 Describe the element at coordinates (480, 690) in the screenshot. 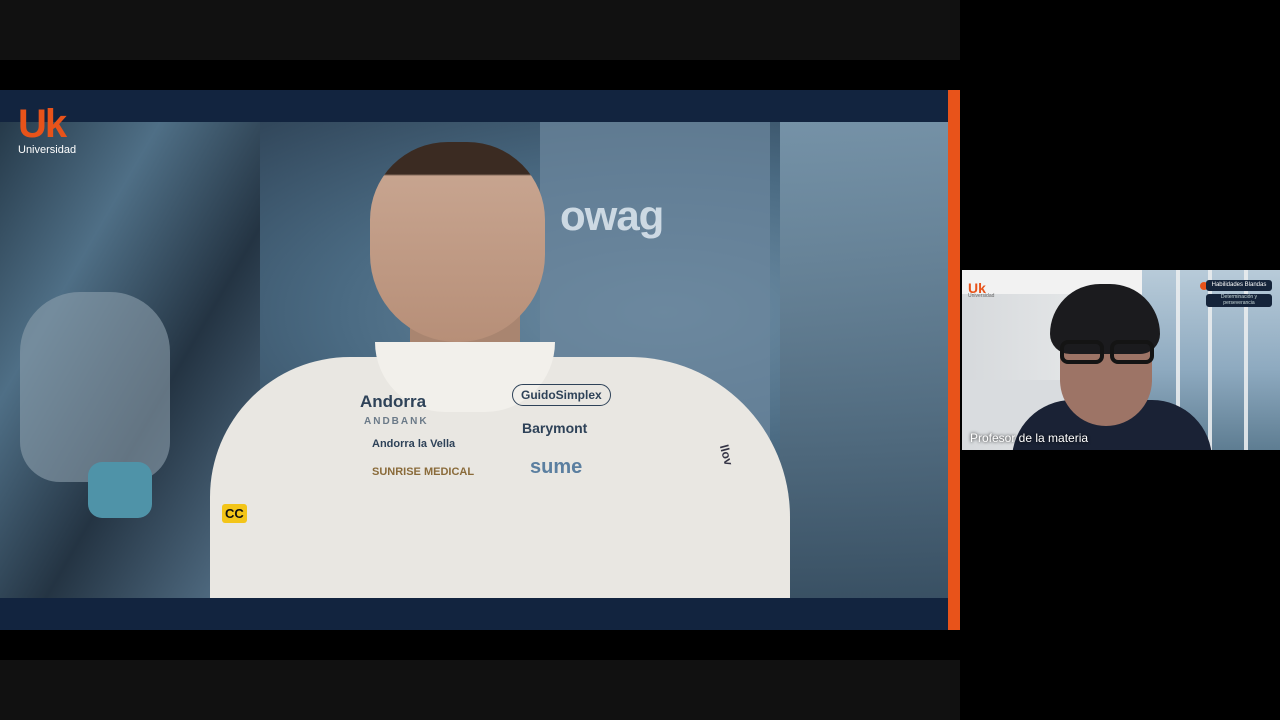

I see `bottom-letterbox` at that location.